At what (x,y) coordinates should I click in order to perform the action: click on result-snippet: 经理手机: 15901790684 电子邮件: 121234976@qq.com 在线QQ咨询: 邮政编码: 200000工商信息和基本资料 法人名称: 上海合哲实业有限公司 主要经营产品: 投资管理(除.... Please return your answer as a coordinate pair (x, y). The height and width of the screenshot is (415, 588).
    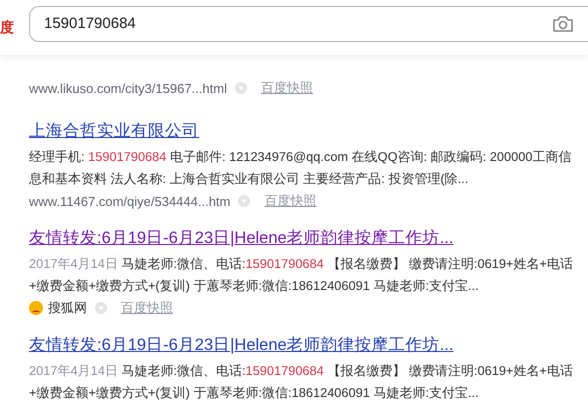
    Looking at the image, I should click on (300, 168).